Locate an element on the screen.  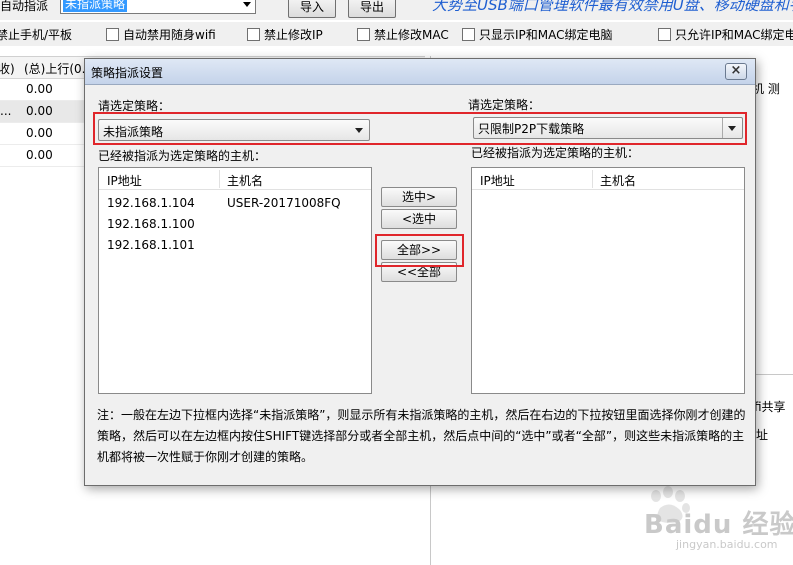
divider is located at coordinates (771, 374).